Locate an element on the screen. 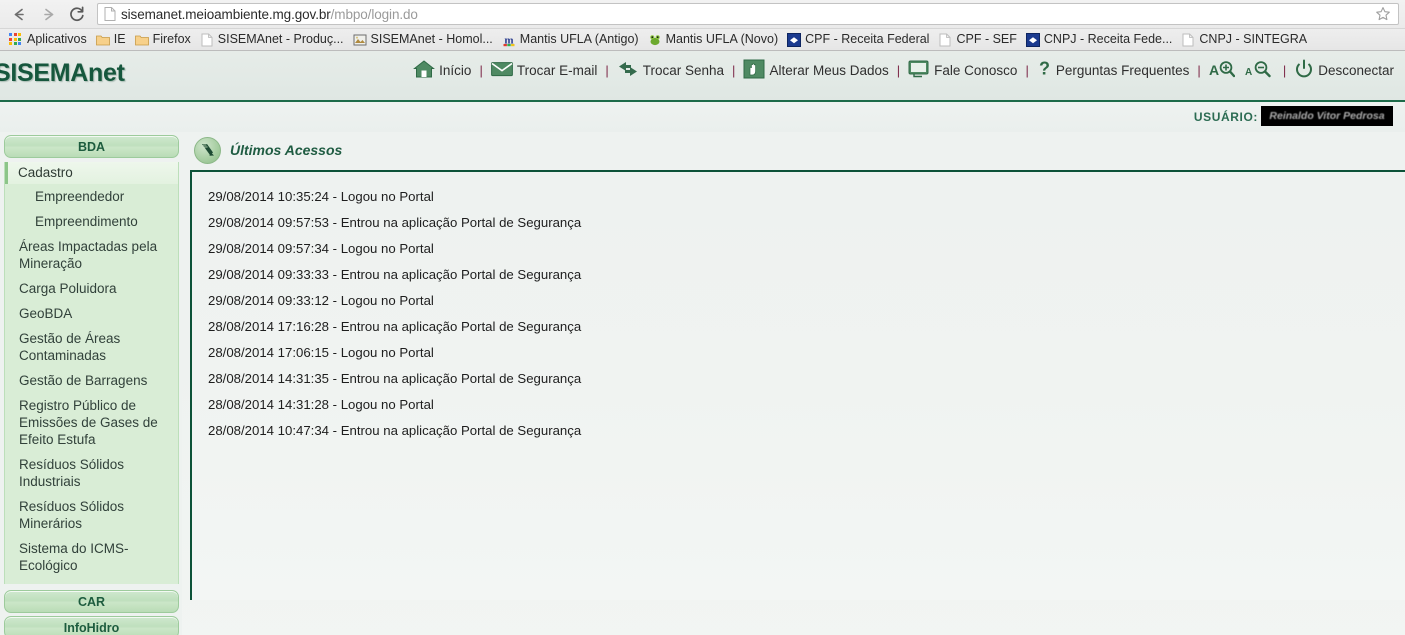 This screenshot has width=1405, height=635. sidebar-item-geobda: GeoBDA is located at coordinates (91, 313).